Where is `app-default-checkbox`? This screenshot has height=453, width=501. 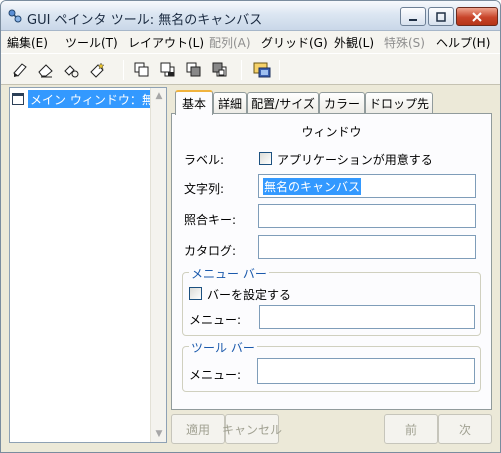
app-default-checkbox is located at coordinates (265, 158).